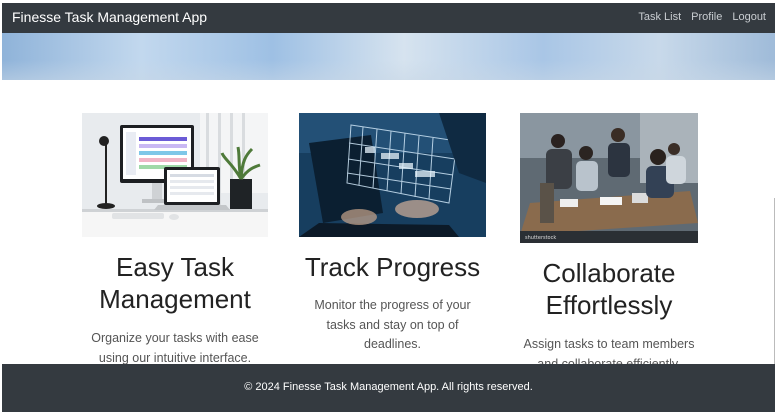  I want to click on feature-3-title-line-1: Collaborate, so click(609, 273).